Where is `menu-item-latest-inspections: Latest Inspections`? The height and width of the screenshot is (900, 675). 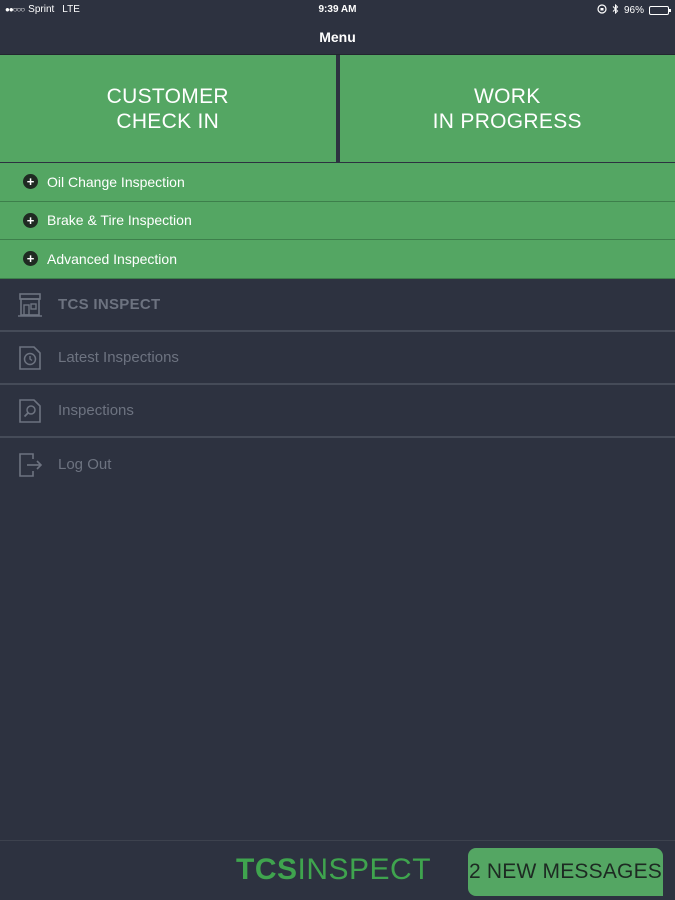 menu-item-latest-inspections: Latest Inspections is located at coordinates (337, 358).